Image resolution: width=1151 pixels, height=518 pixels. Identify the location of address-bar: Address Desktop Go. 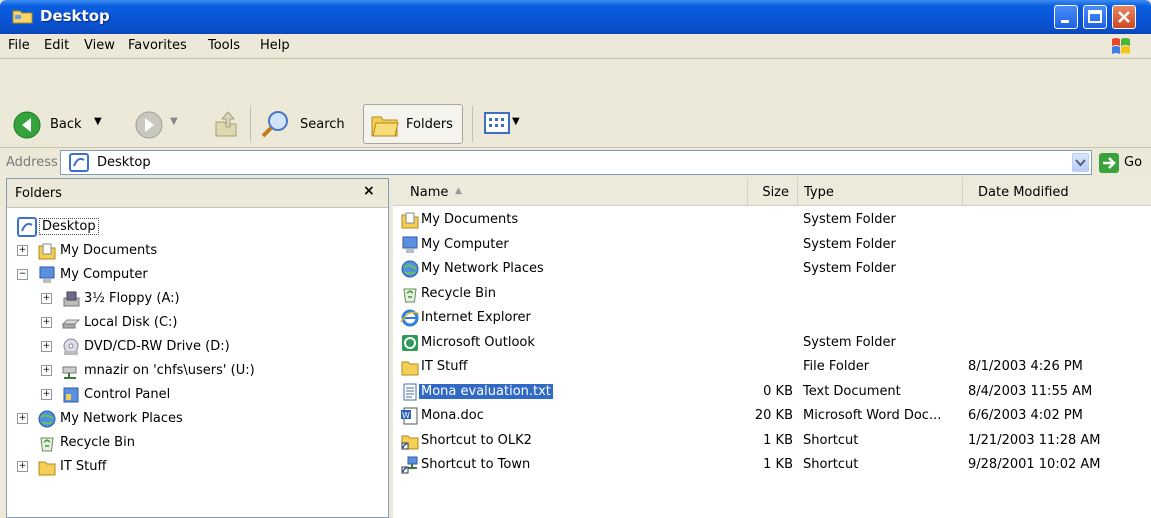
(575, 163).